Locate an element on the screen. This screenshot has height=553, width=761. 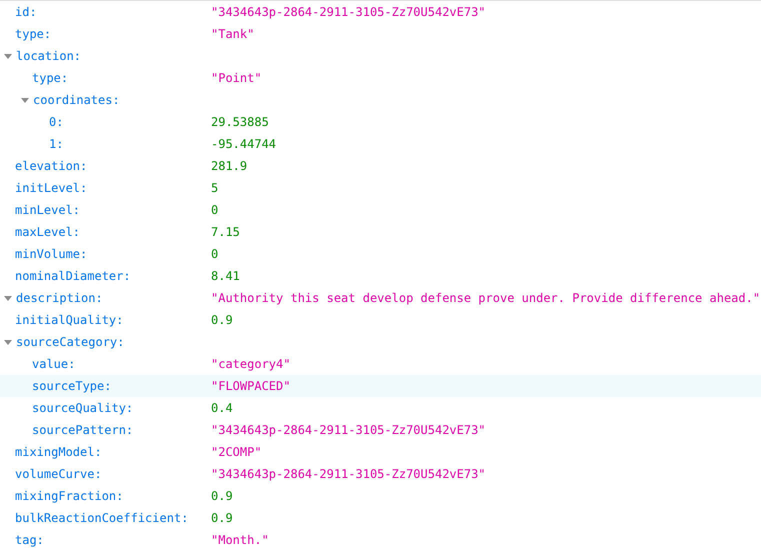
property-key: sourceType: is located at coordinates (72, 386).